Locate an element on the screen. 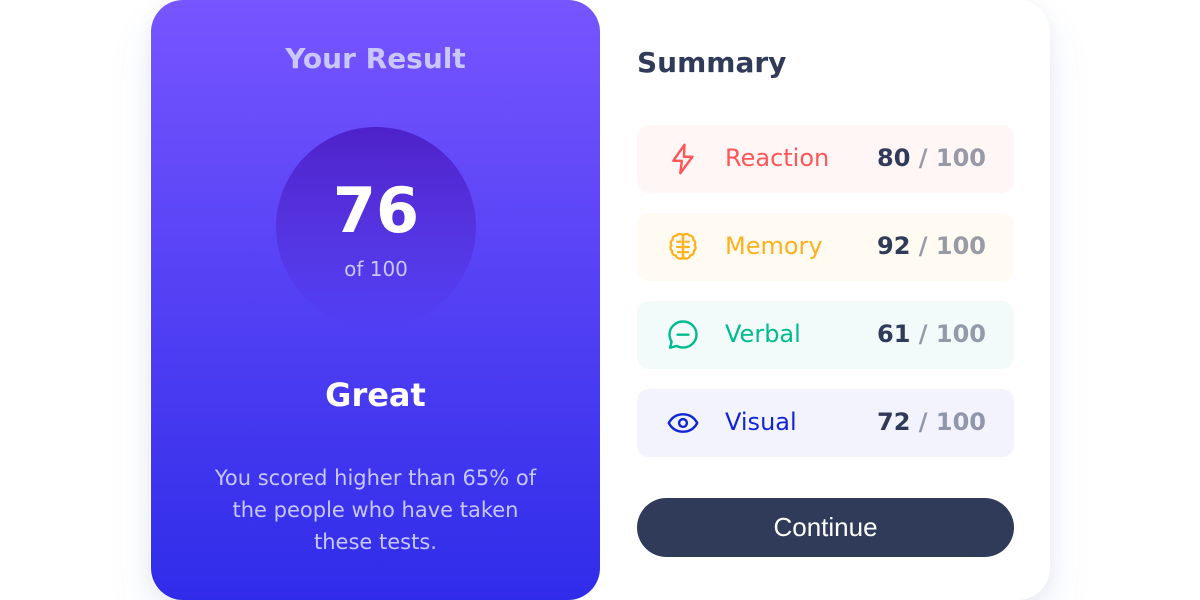  score-circle: 76 of 100 is located at coordinates (376, 227).